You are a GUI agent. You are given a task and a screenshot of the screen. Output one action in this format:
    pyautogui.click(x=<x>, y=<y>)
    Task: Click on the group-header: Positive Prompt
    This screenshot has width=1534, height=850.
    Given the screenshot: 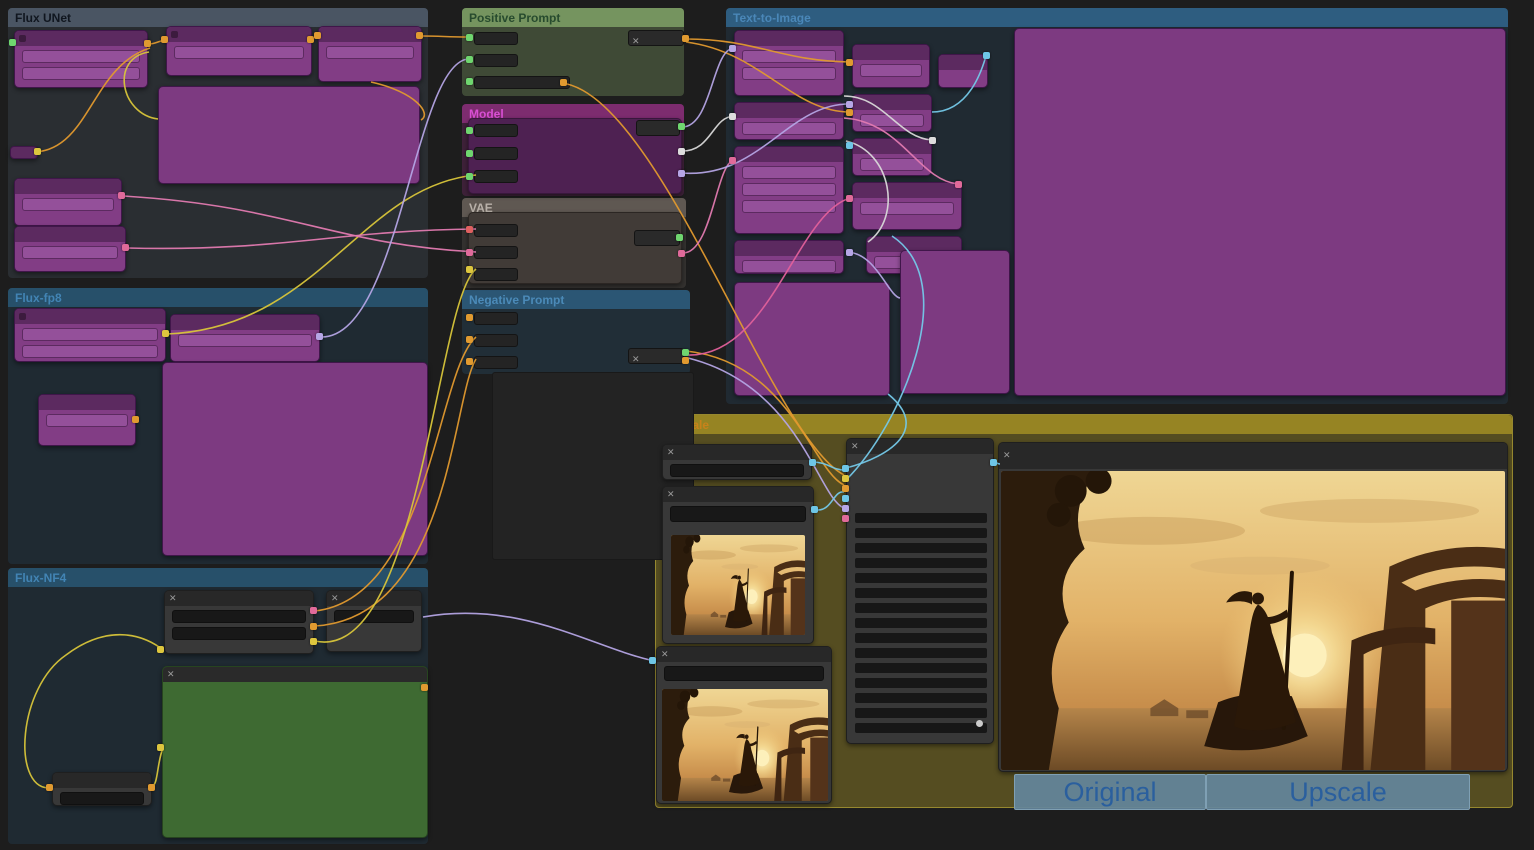 What is the action you would take?
    pyautogui.click(x=573, y=17)
    